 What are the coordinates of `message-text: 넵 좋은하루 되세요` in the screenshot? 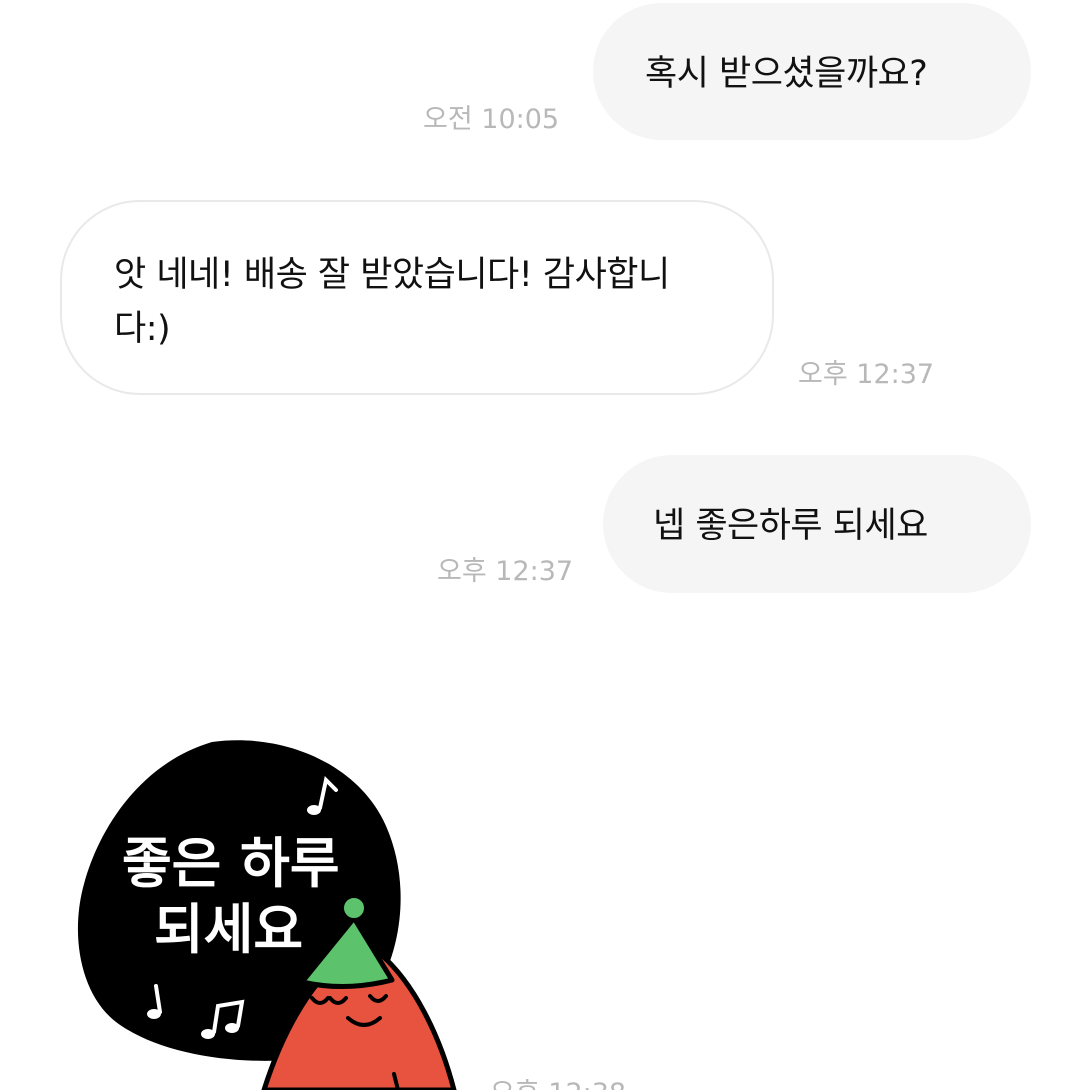 It's located at (790, 526).